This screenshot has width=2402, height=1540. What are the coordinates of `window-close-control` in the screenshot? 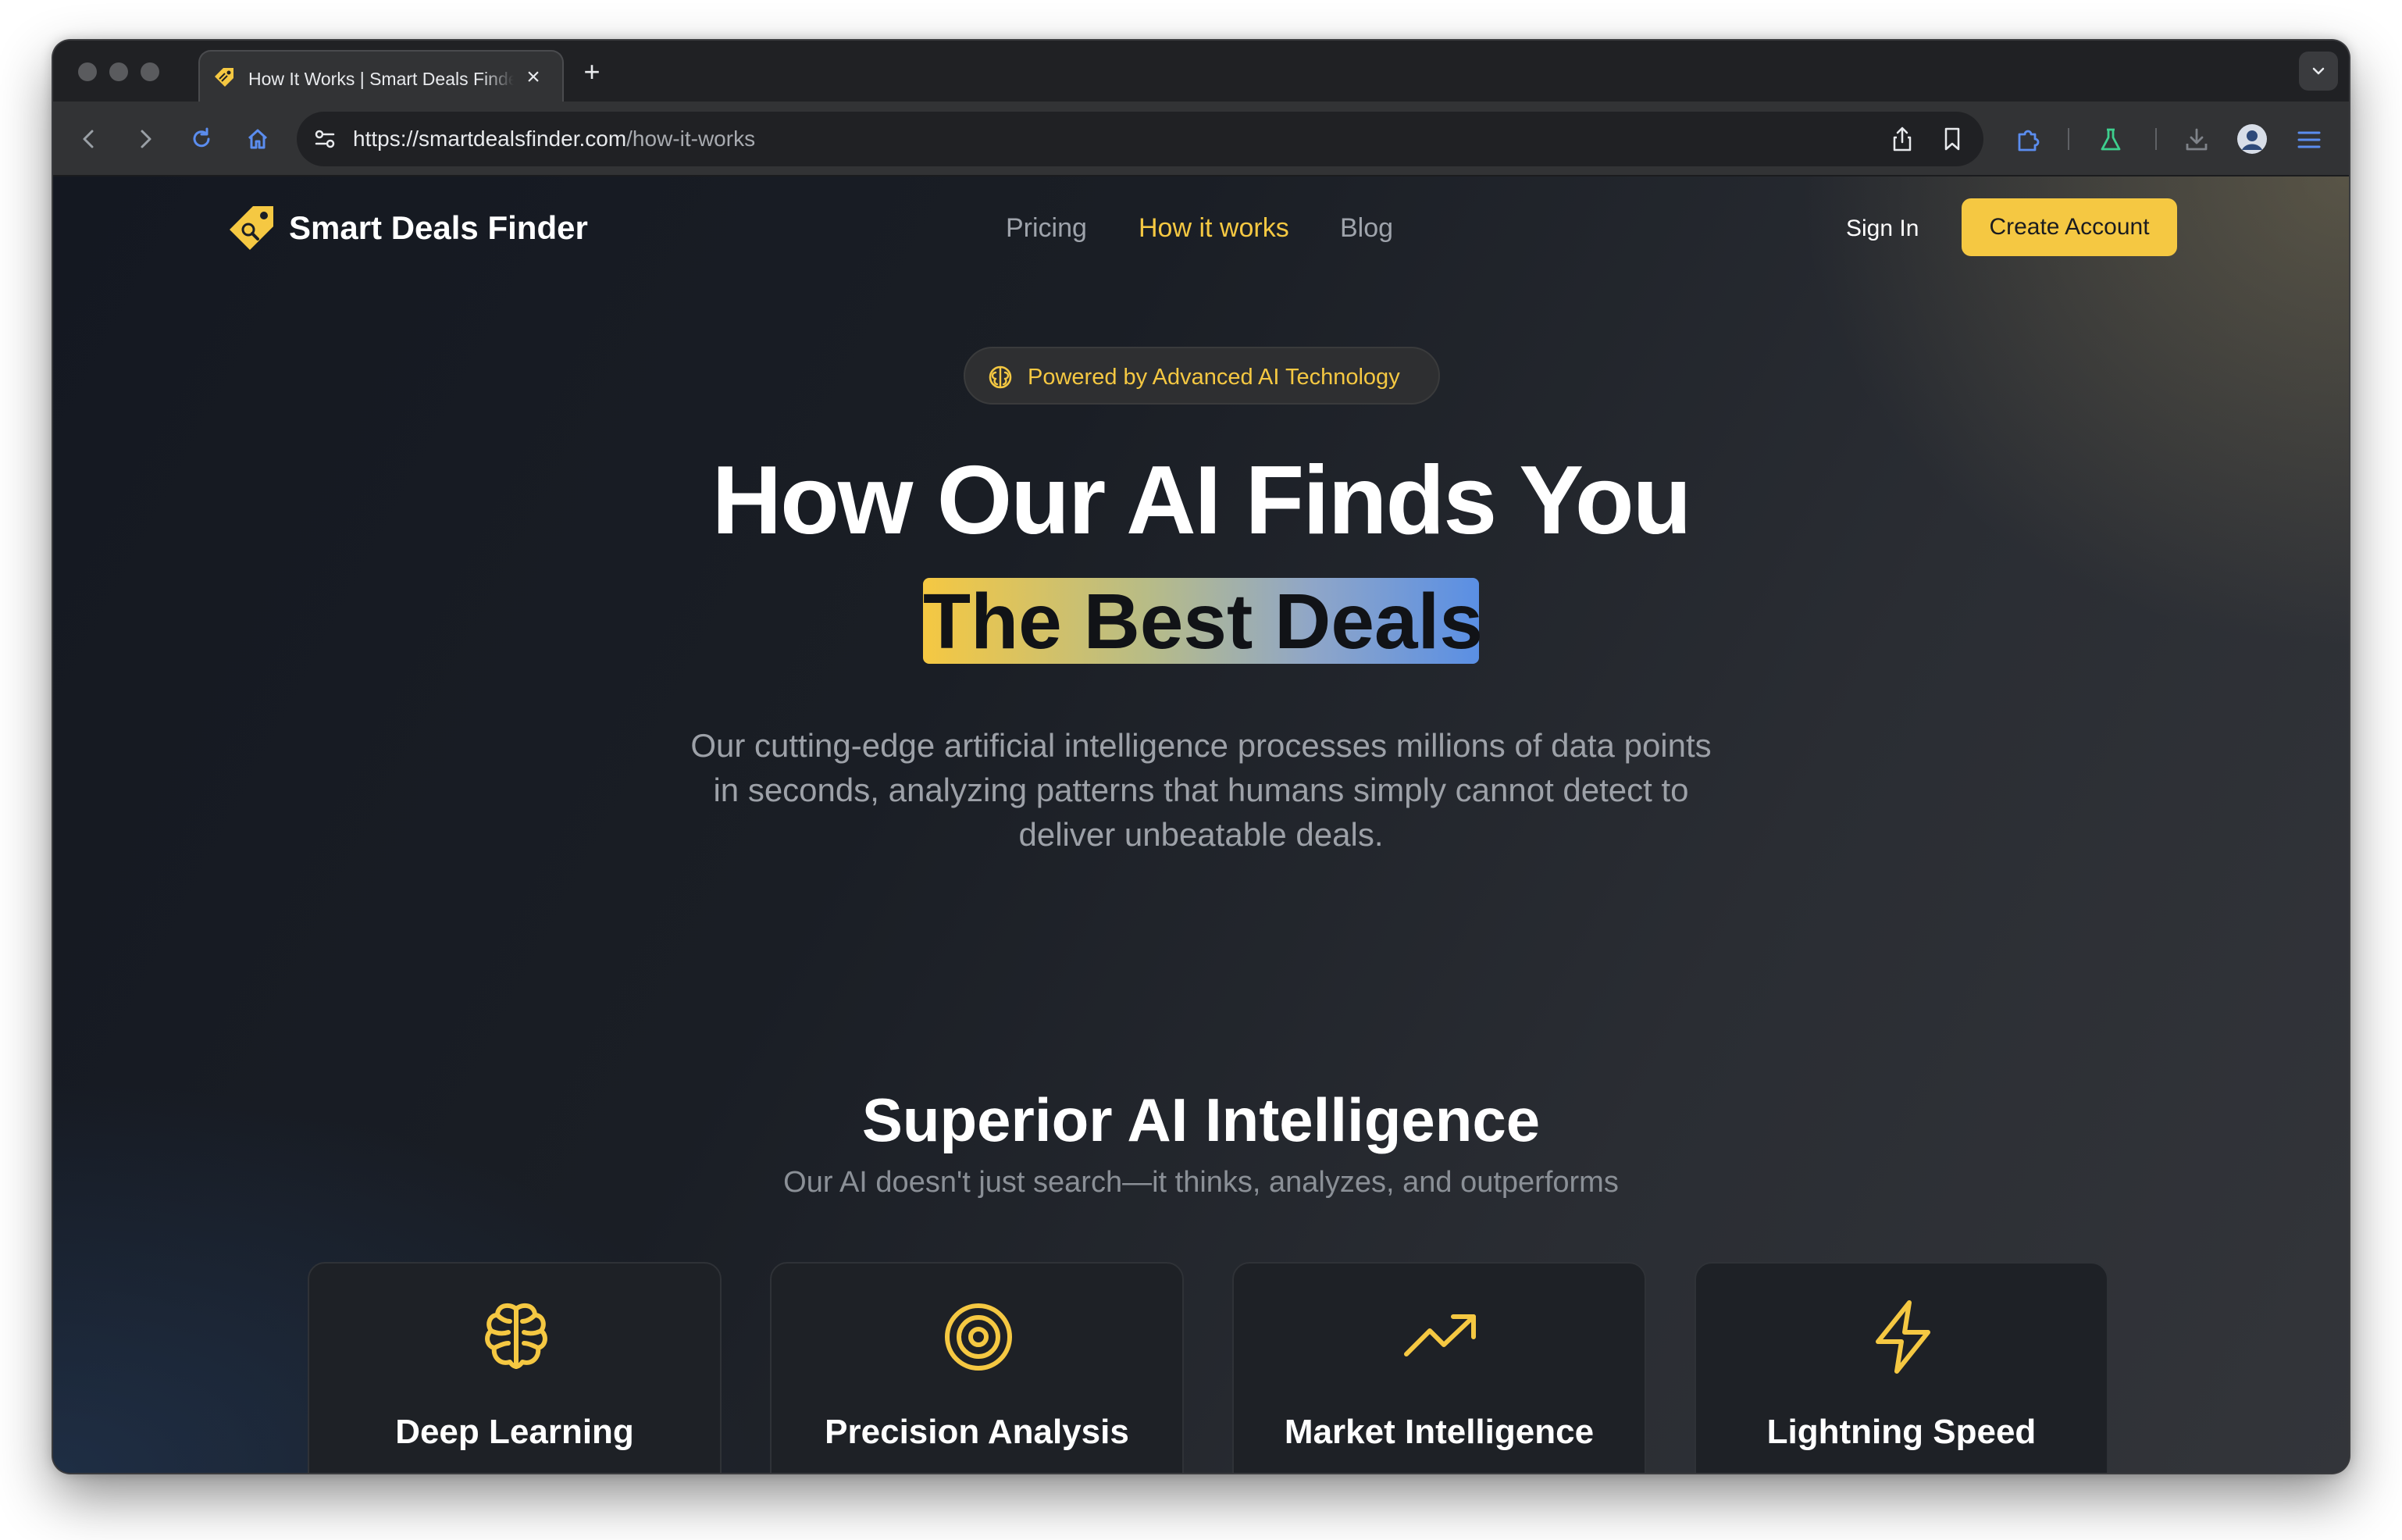 It's located at (87, 71).